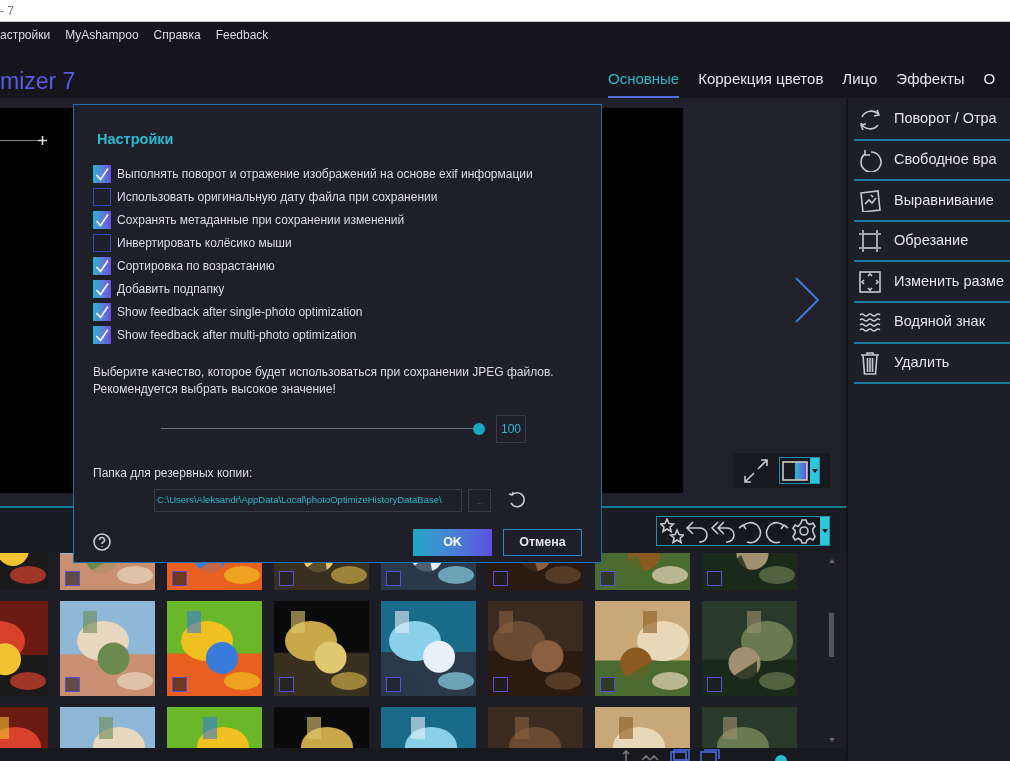 The image size is (1010, 761). I want to click on menu-item: астройки, so click(25, 35).